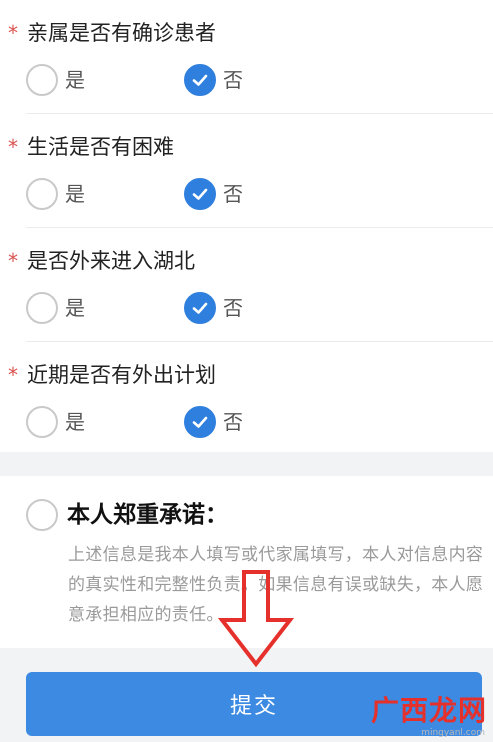 This screenshot has width=493, height=742. Describe the element at coordinates (100, 147) in the screenshot. I see `question-title: 生活是否有困难` at that location.